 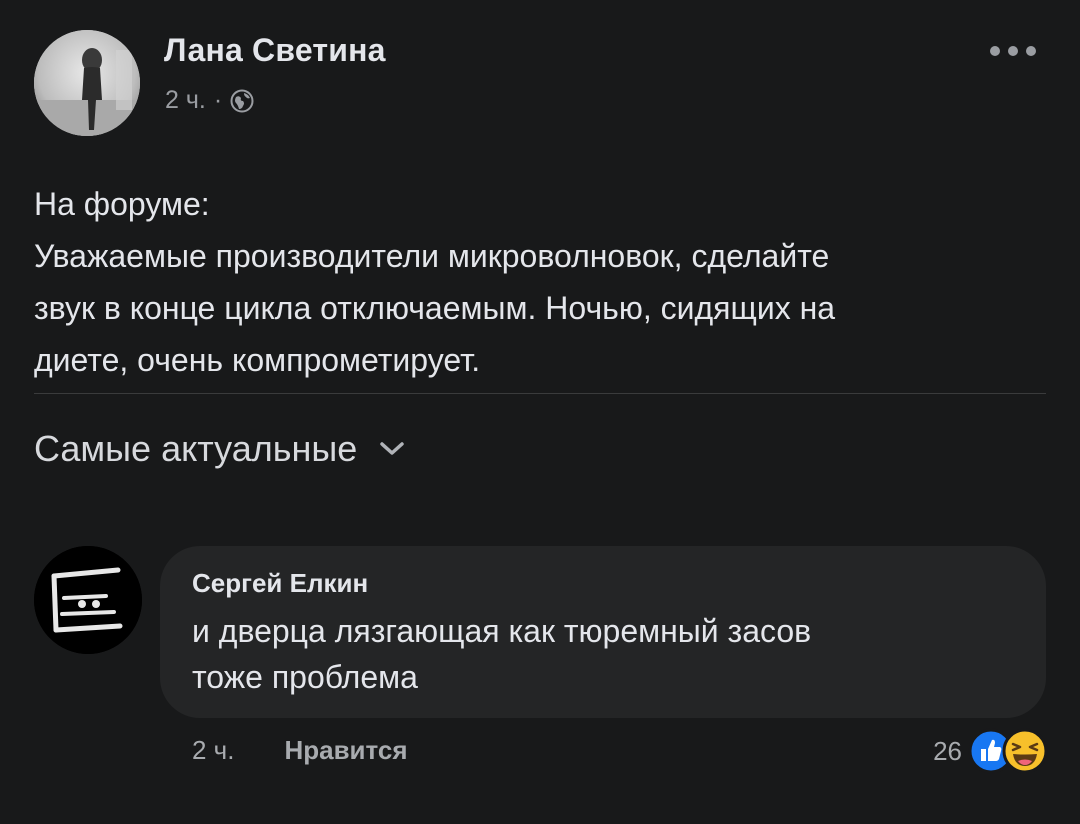 What do you see at coordinates (502, 631) in the screenshot?
I see `comment-text-line: и дверца лязгающая как тюремный засов` at bounding box center [502, 631].